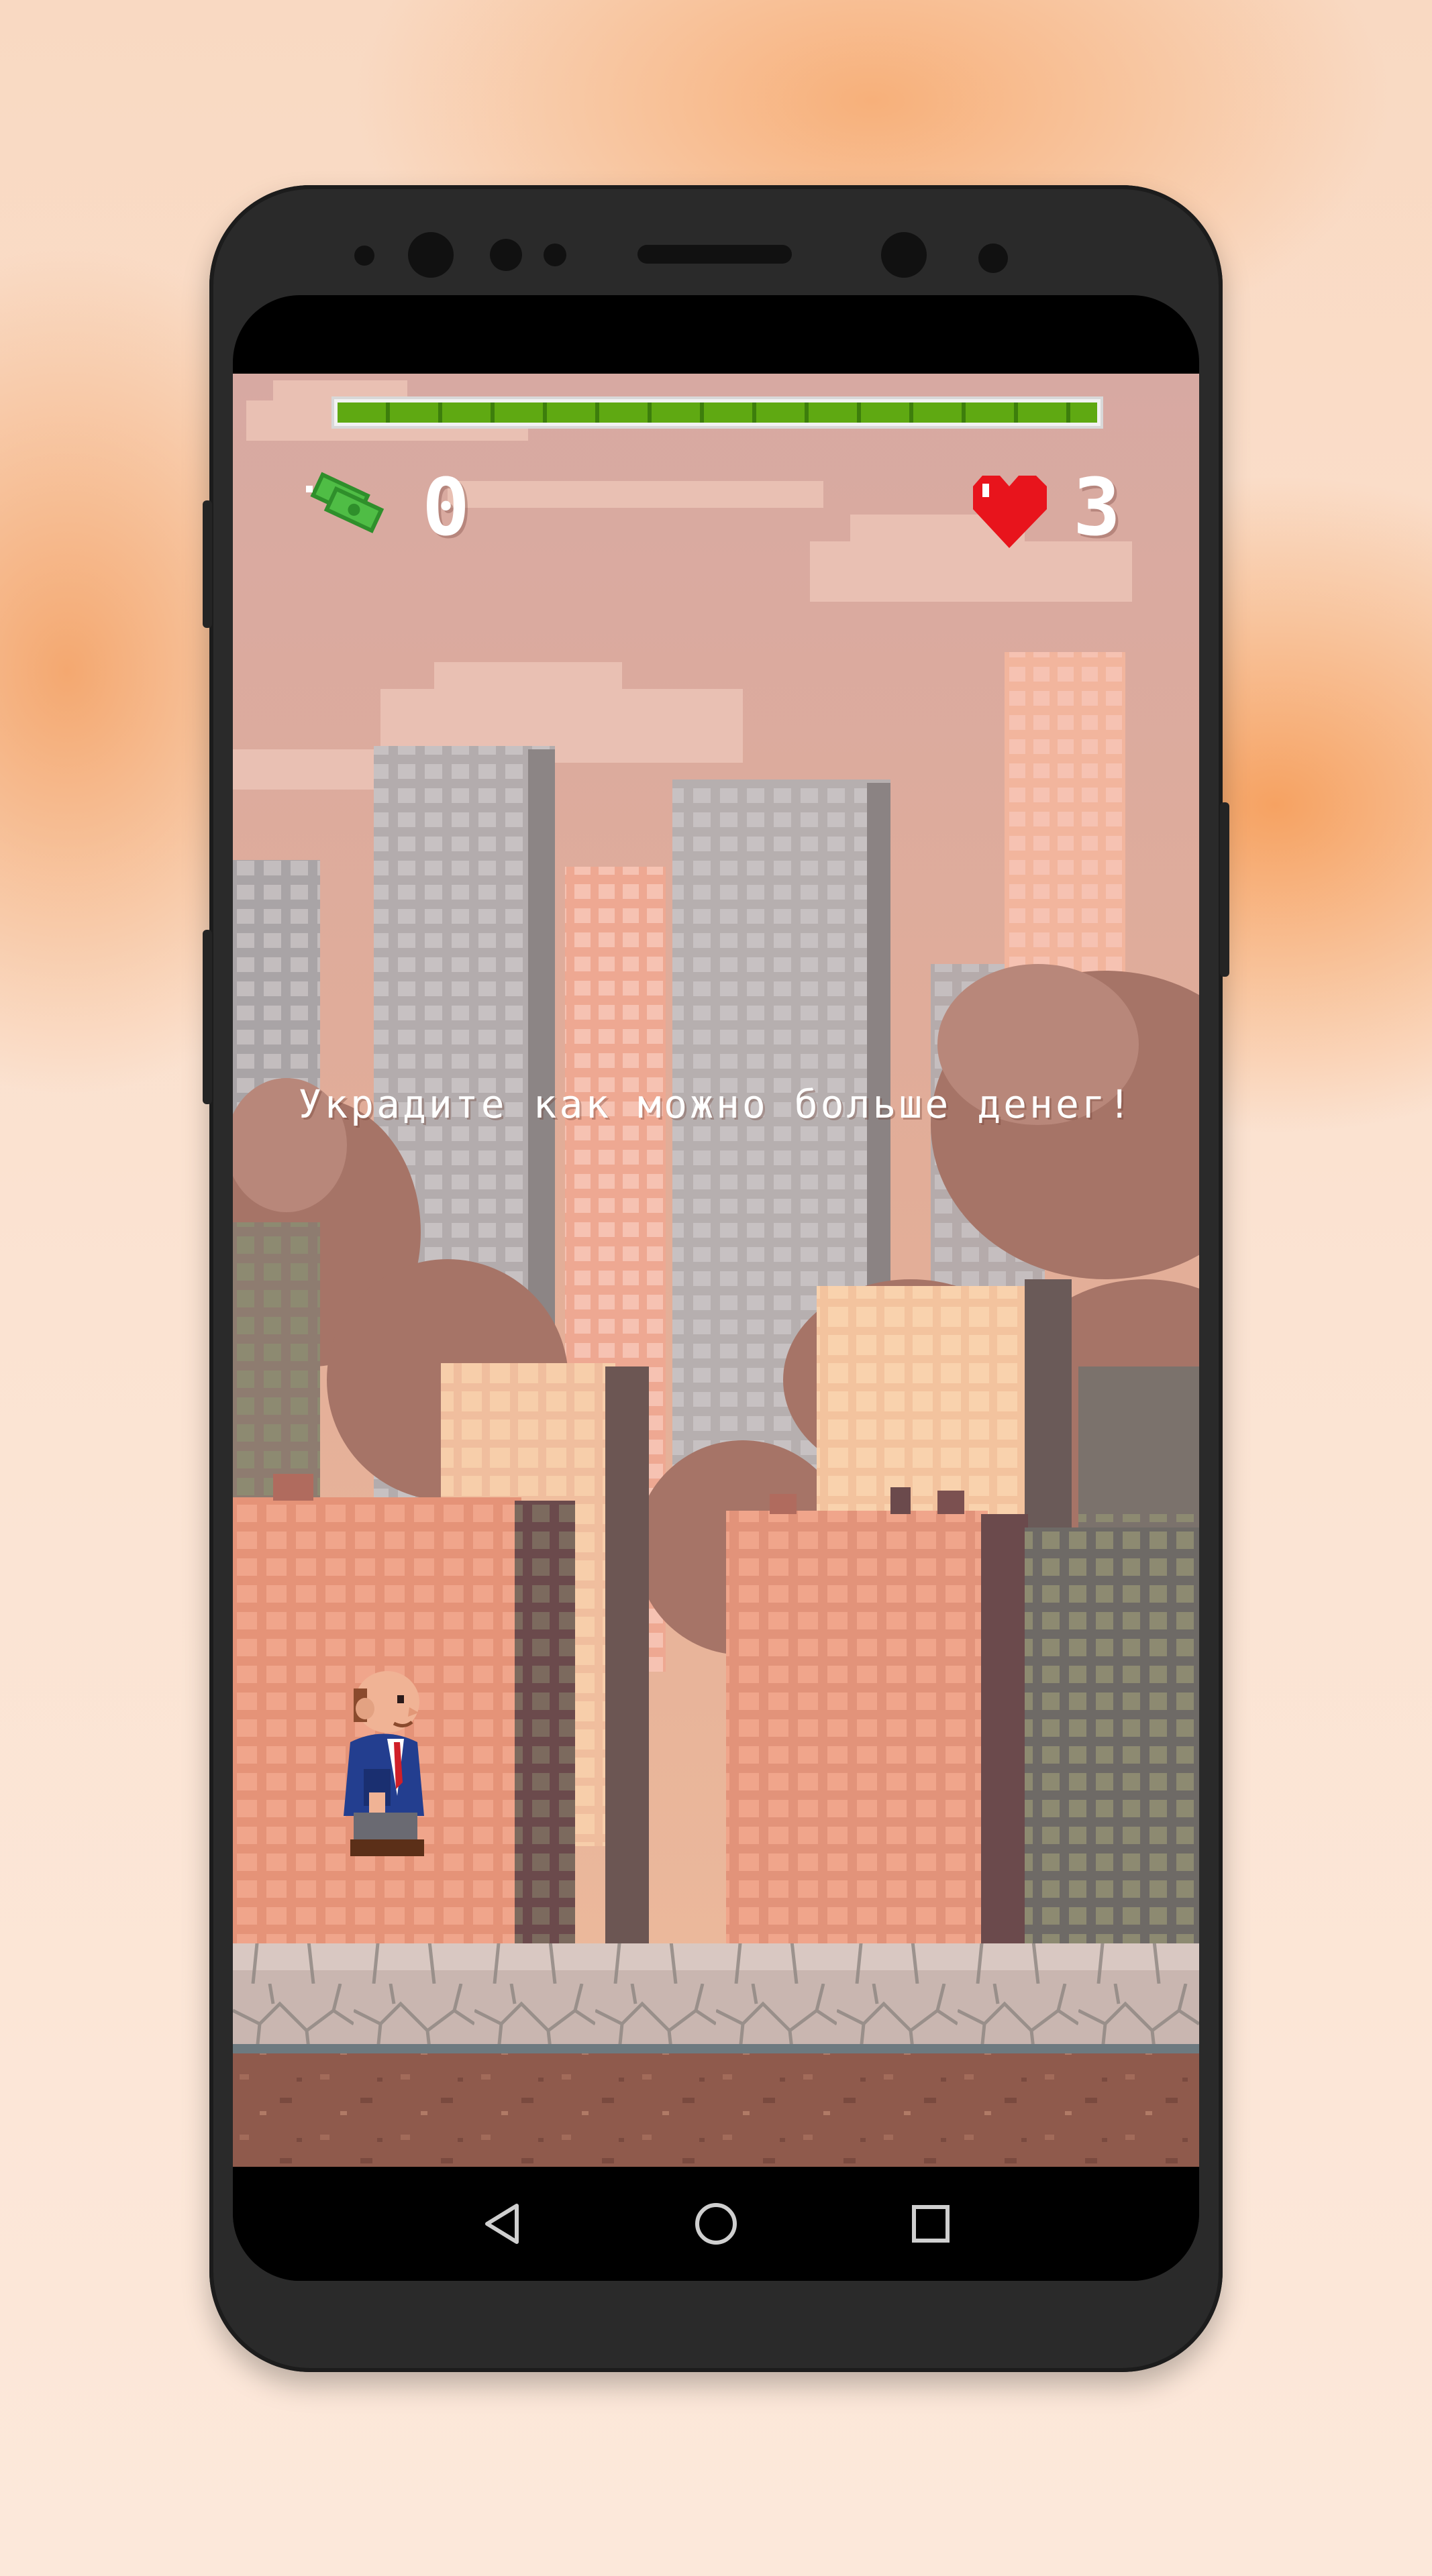 The height and width of the screenshot is (2576, 1432). I want to click on android-navigation-bar, so click(716, 2224).